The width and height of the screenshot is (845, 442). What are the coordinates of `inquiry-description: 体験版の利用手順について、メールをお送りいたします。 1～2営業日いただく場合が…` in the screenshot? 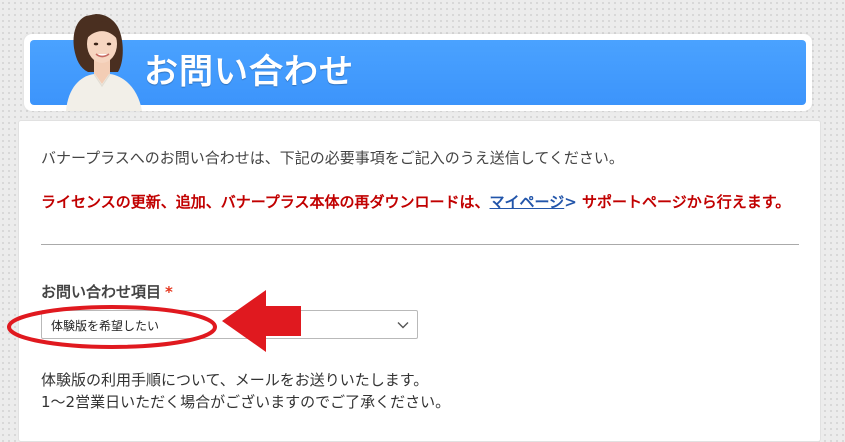 It's located at (245, 391).